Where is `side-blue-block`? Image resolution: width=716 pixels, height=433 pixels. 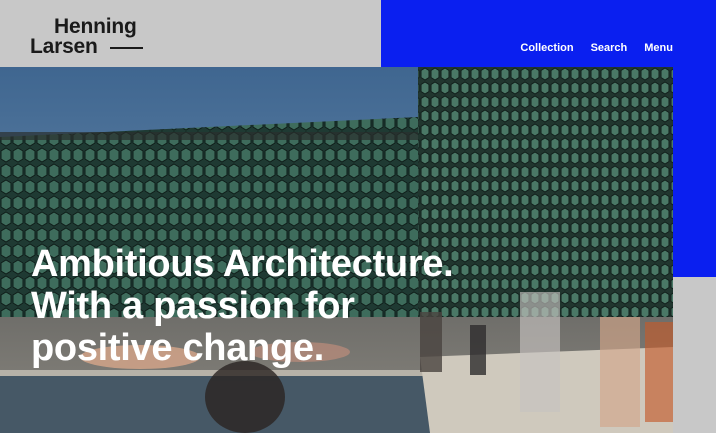
side-blue-block is located at coordinates (694, 172).